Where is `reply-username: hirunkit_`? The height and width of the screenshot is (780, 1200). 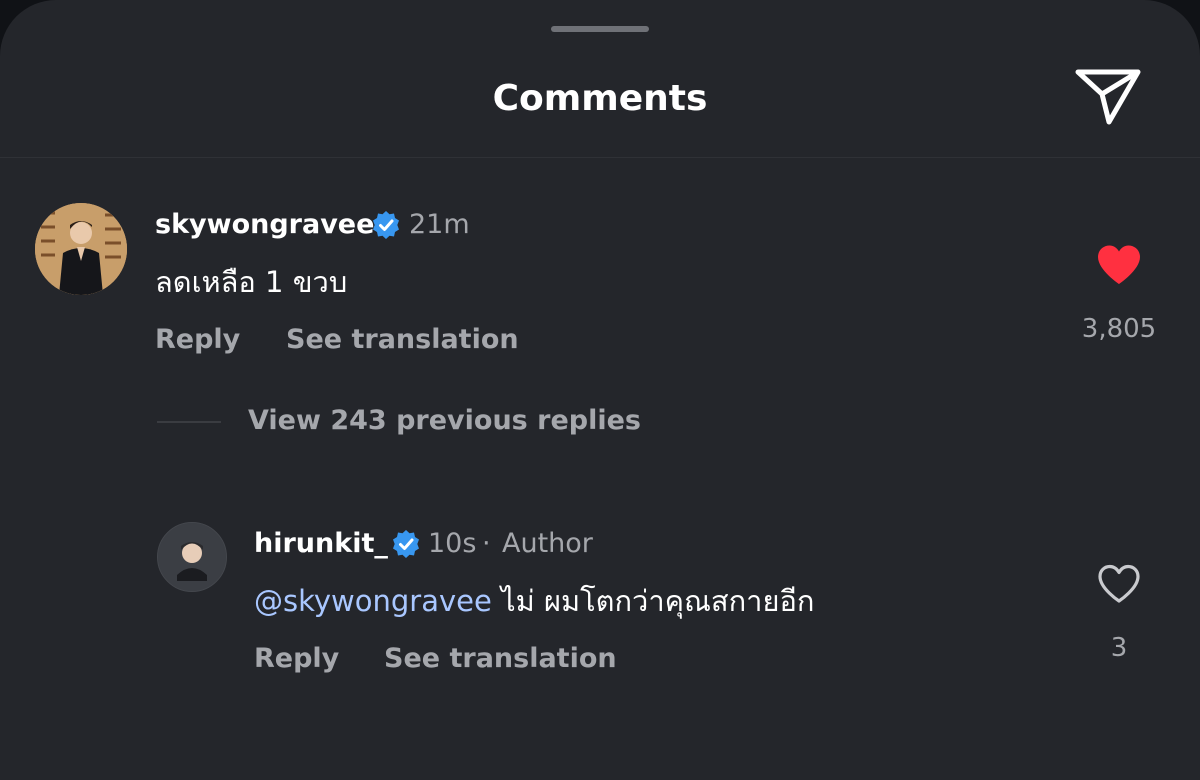 reply-username: hirunkit_ is located at coordinates (321, 544).